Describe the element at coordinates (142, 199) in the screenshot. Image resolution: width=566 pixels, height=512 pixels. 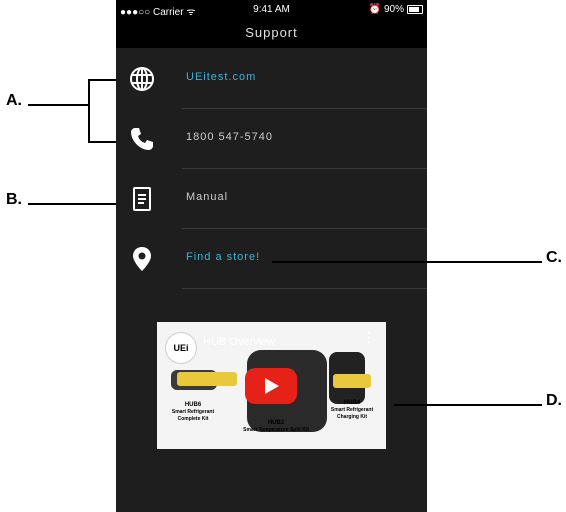
I see `document-icon` at that location.